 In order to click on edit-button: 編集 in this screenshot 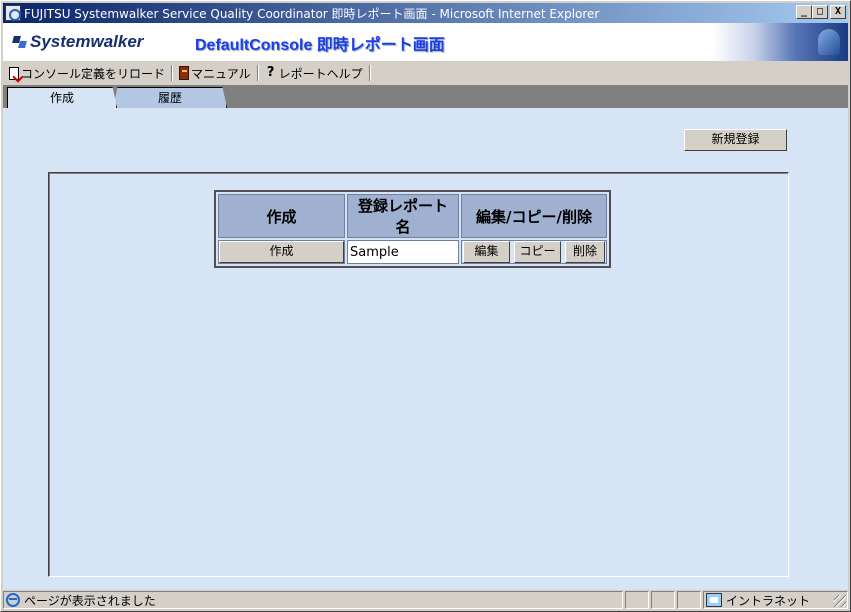, I will do `click(486, 252)`.